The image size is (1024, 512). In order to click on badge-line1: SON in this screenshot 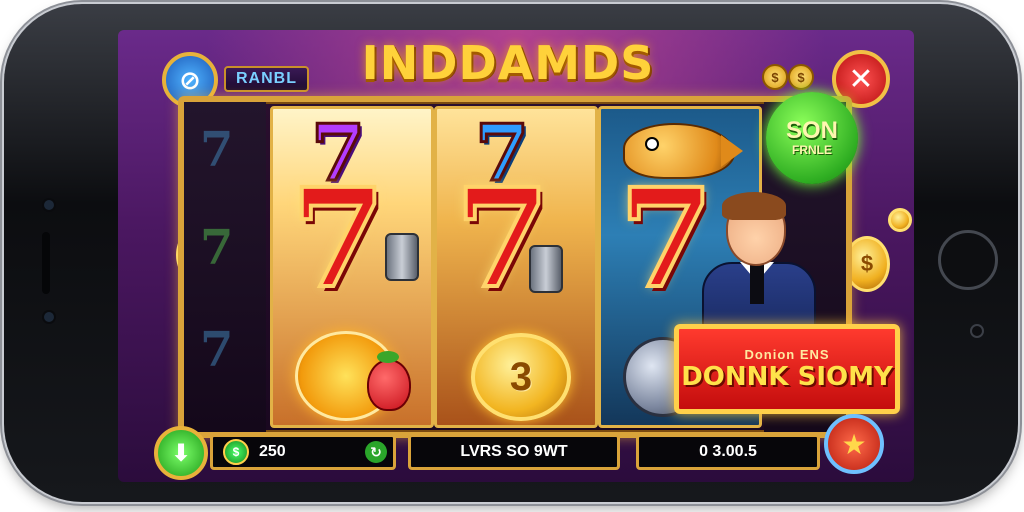, I will do `click(811, 130)`.